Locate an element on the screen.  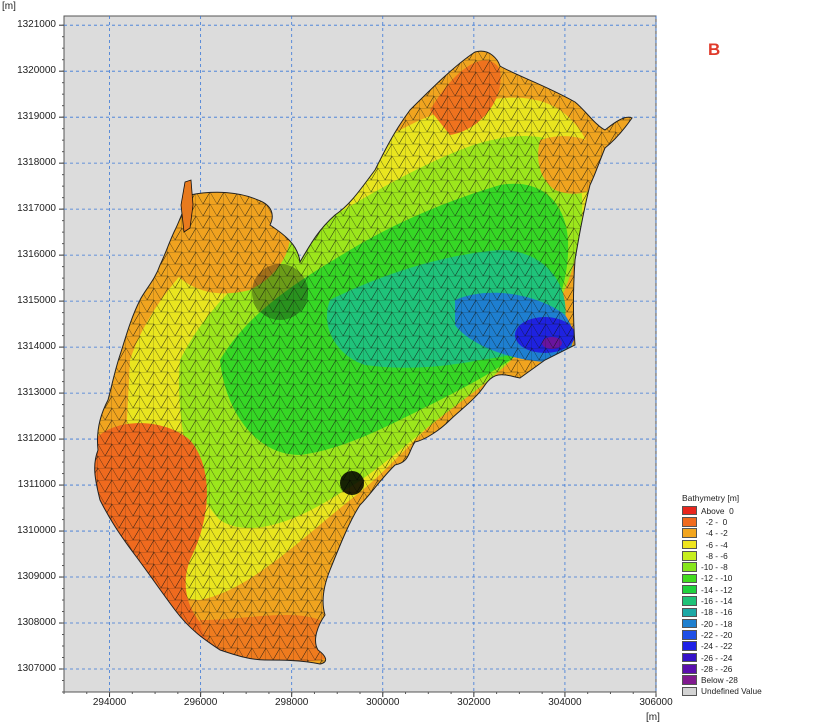
legend-entry: -28 - -26 is located at coordinates (732, 668).